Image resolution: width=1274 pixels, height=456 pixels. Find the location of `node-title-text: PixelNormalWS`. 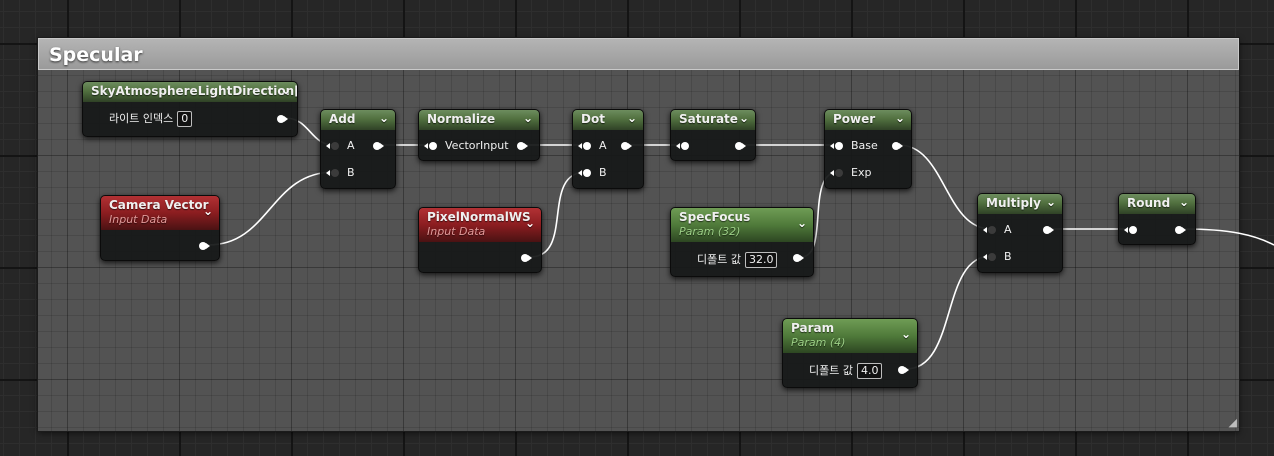

node-title-text: PixelNormalWS is located at coordinates (479, 217).